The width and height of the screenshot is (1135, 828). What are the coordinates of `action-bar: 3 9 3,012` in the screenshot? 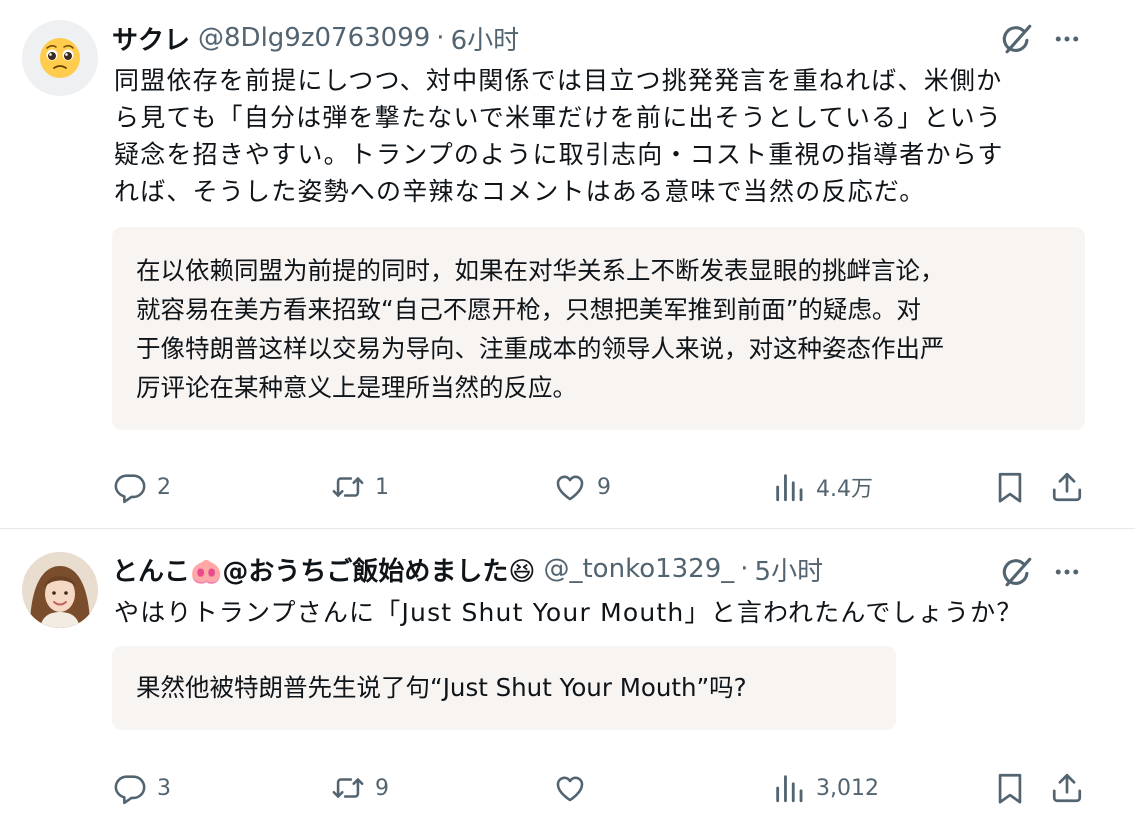 It's located at (567, 788).